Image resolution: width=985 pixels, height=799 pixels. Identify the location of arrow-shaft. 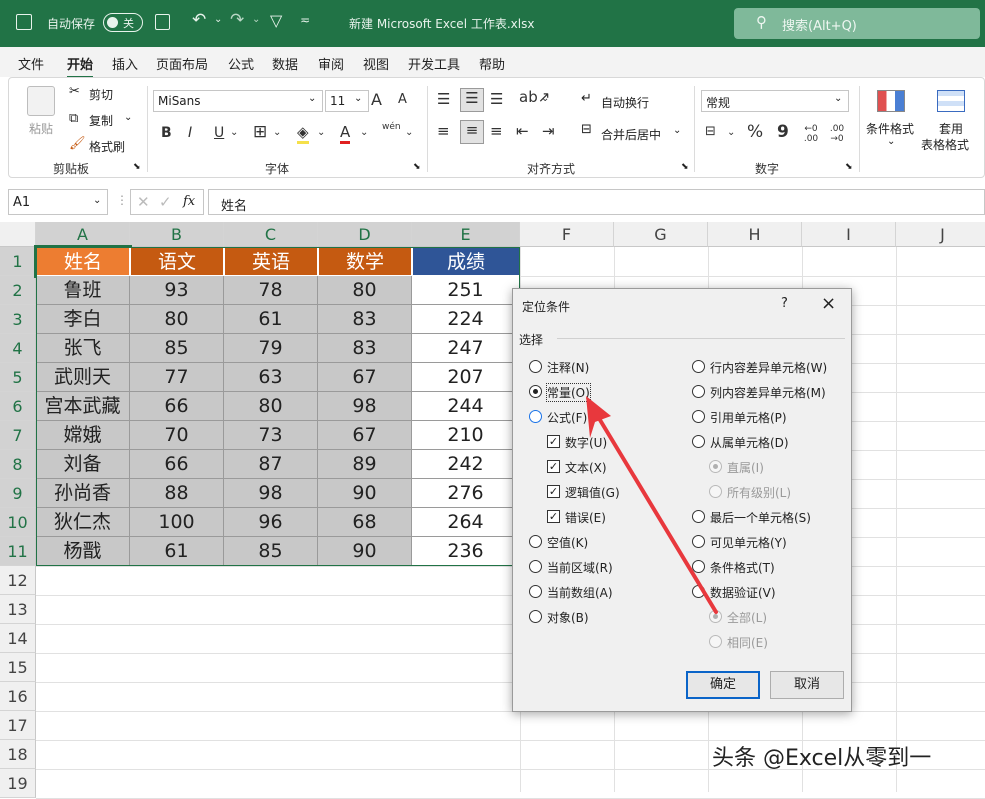
(656, 513).